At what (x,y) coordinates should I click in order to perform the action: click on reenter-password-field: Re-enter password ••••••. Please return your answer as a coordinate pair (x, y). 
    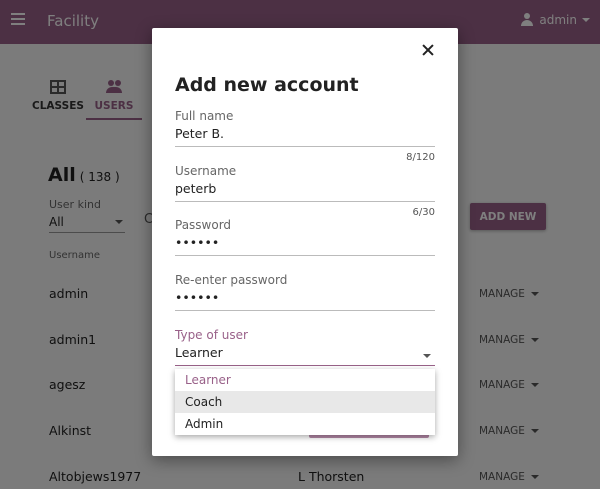
    Looking at the image, I should click on (305, 292).